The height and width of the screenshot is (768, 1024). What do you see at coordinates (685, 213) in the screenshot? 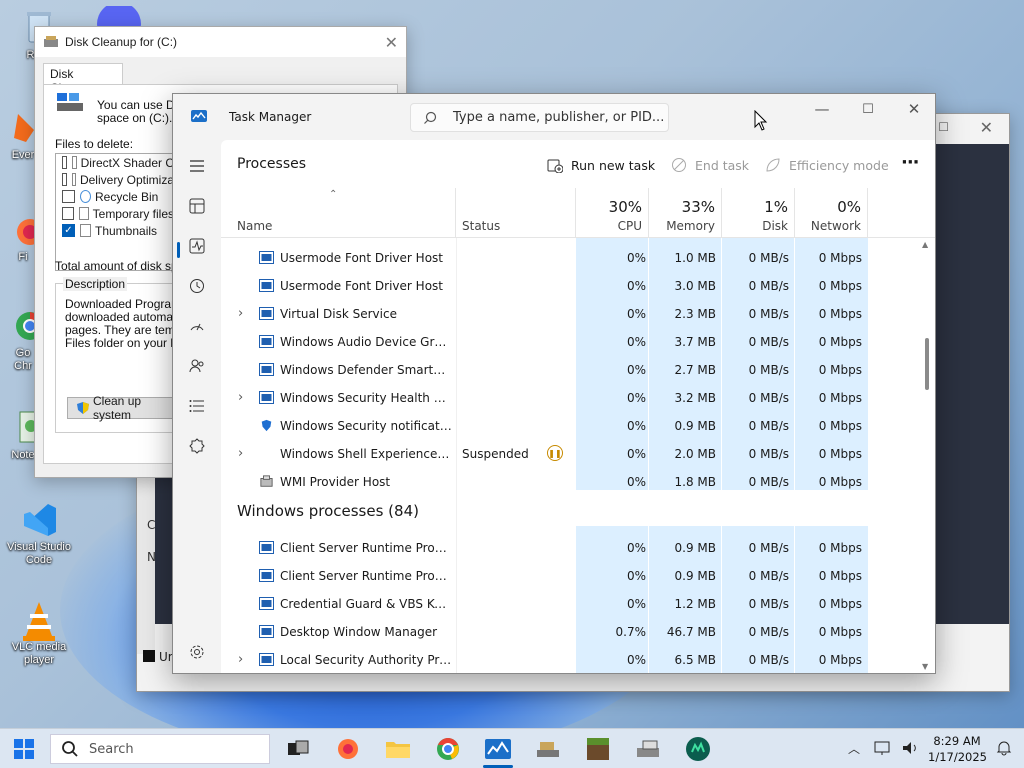
I see `column-memory: 33% Memory` at bounding box center [685, 213].